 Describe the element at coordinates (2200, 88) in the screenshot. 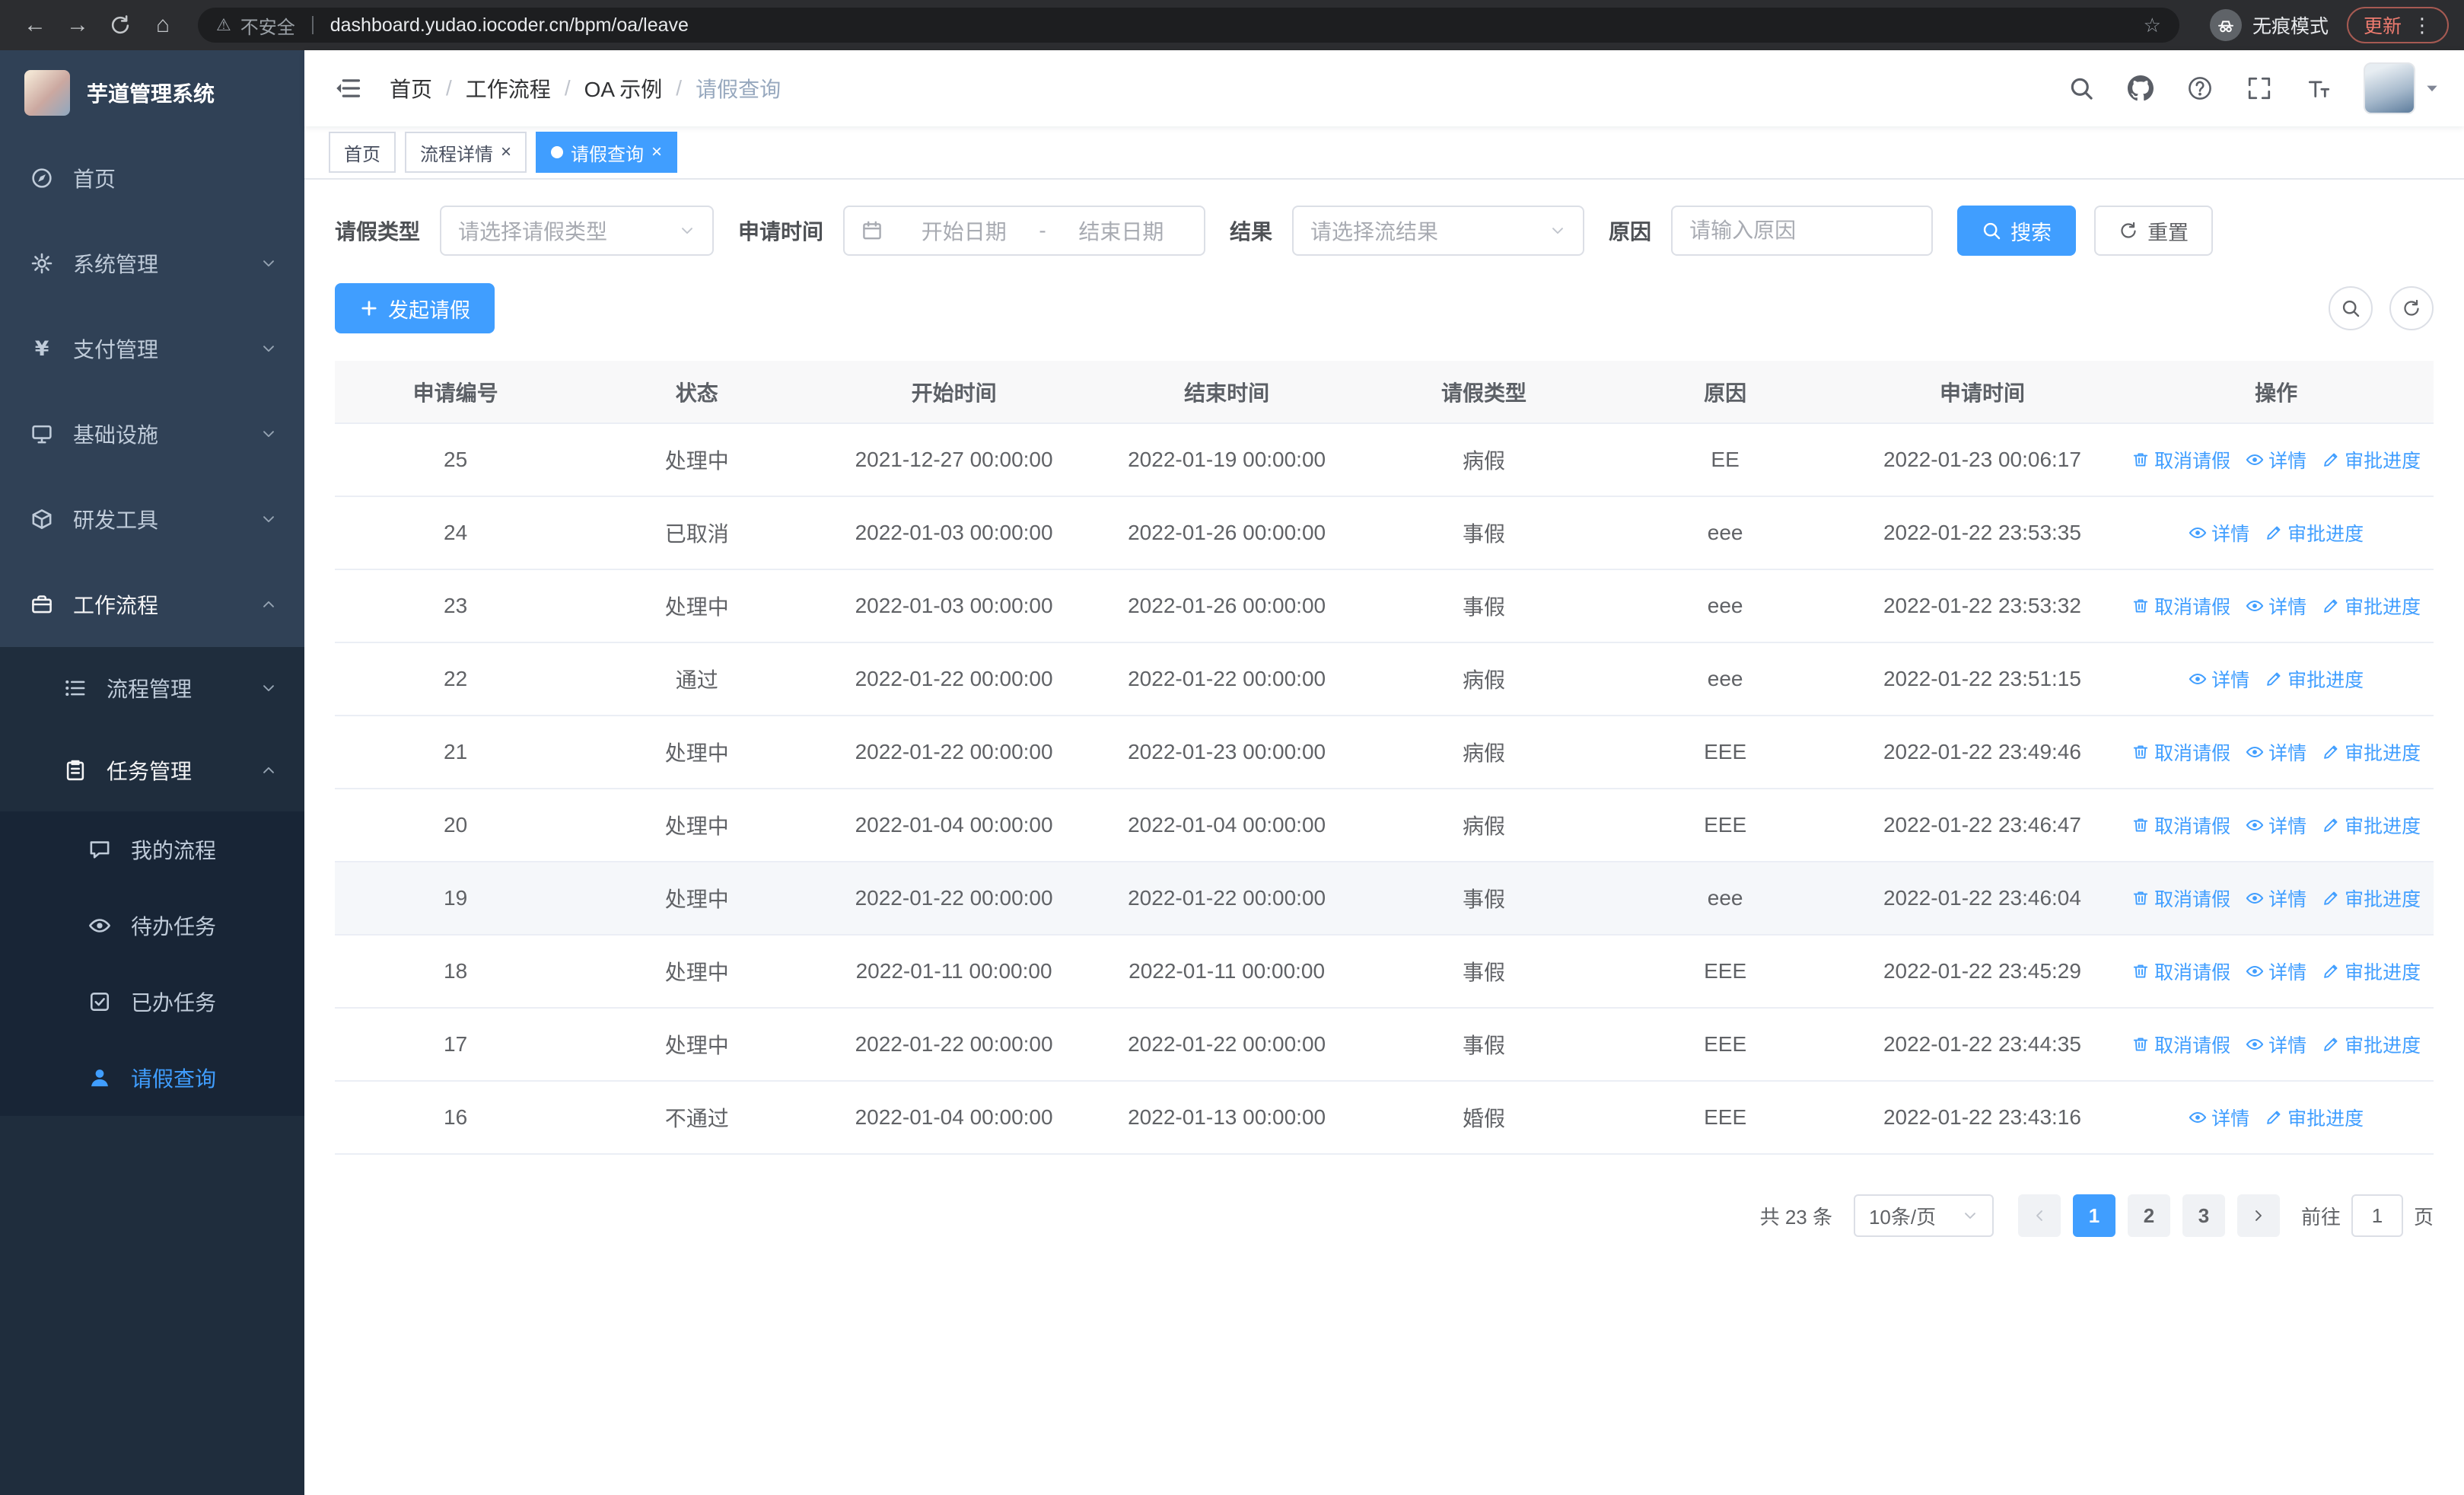

I see `help-icon` at that location.